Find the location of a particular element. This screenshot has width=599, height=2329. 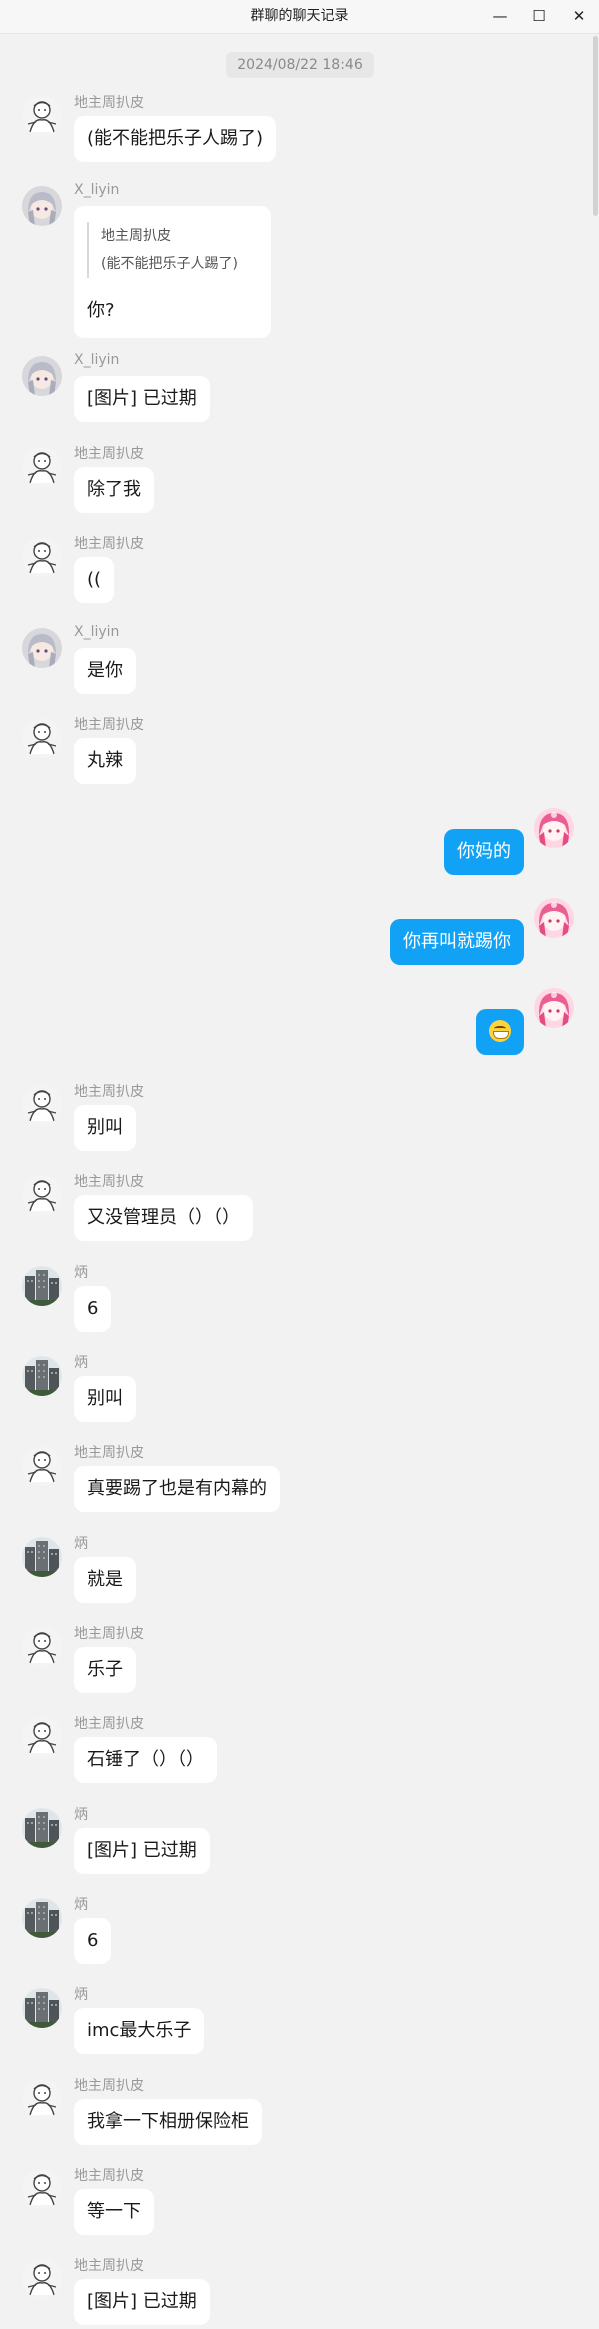

grin-emoji is located at coordinates (500, 1030).